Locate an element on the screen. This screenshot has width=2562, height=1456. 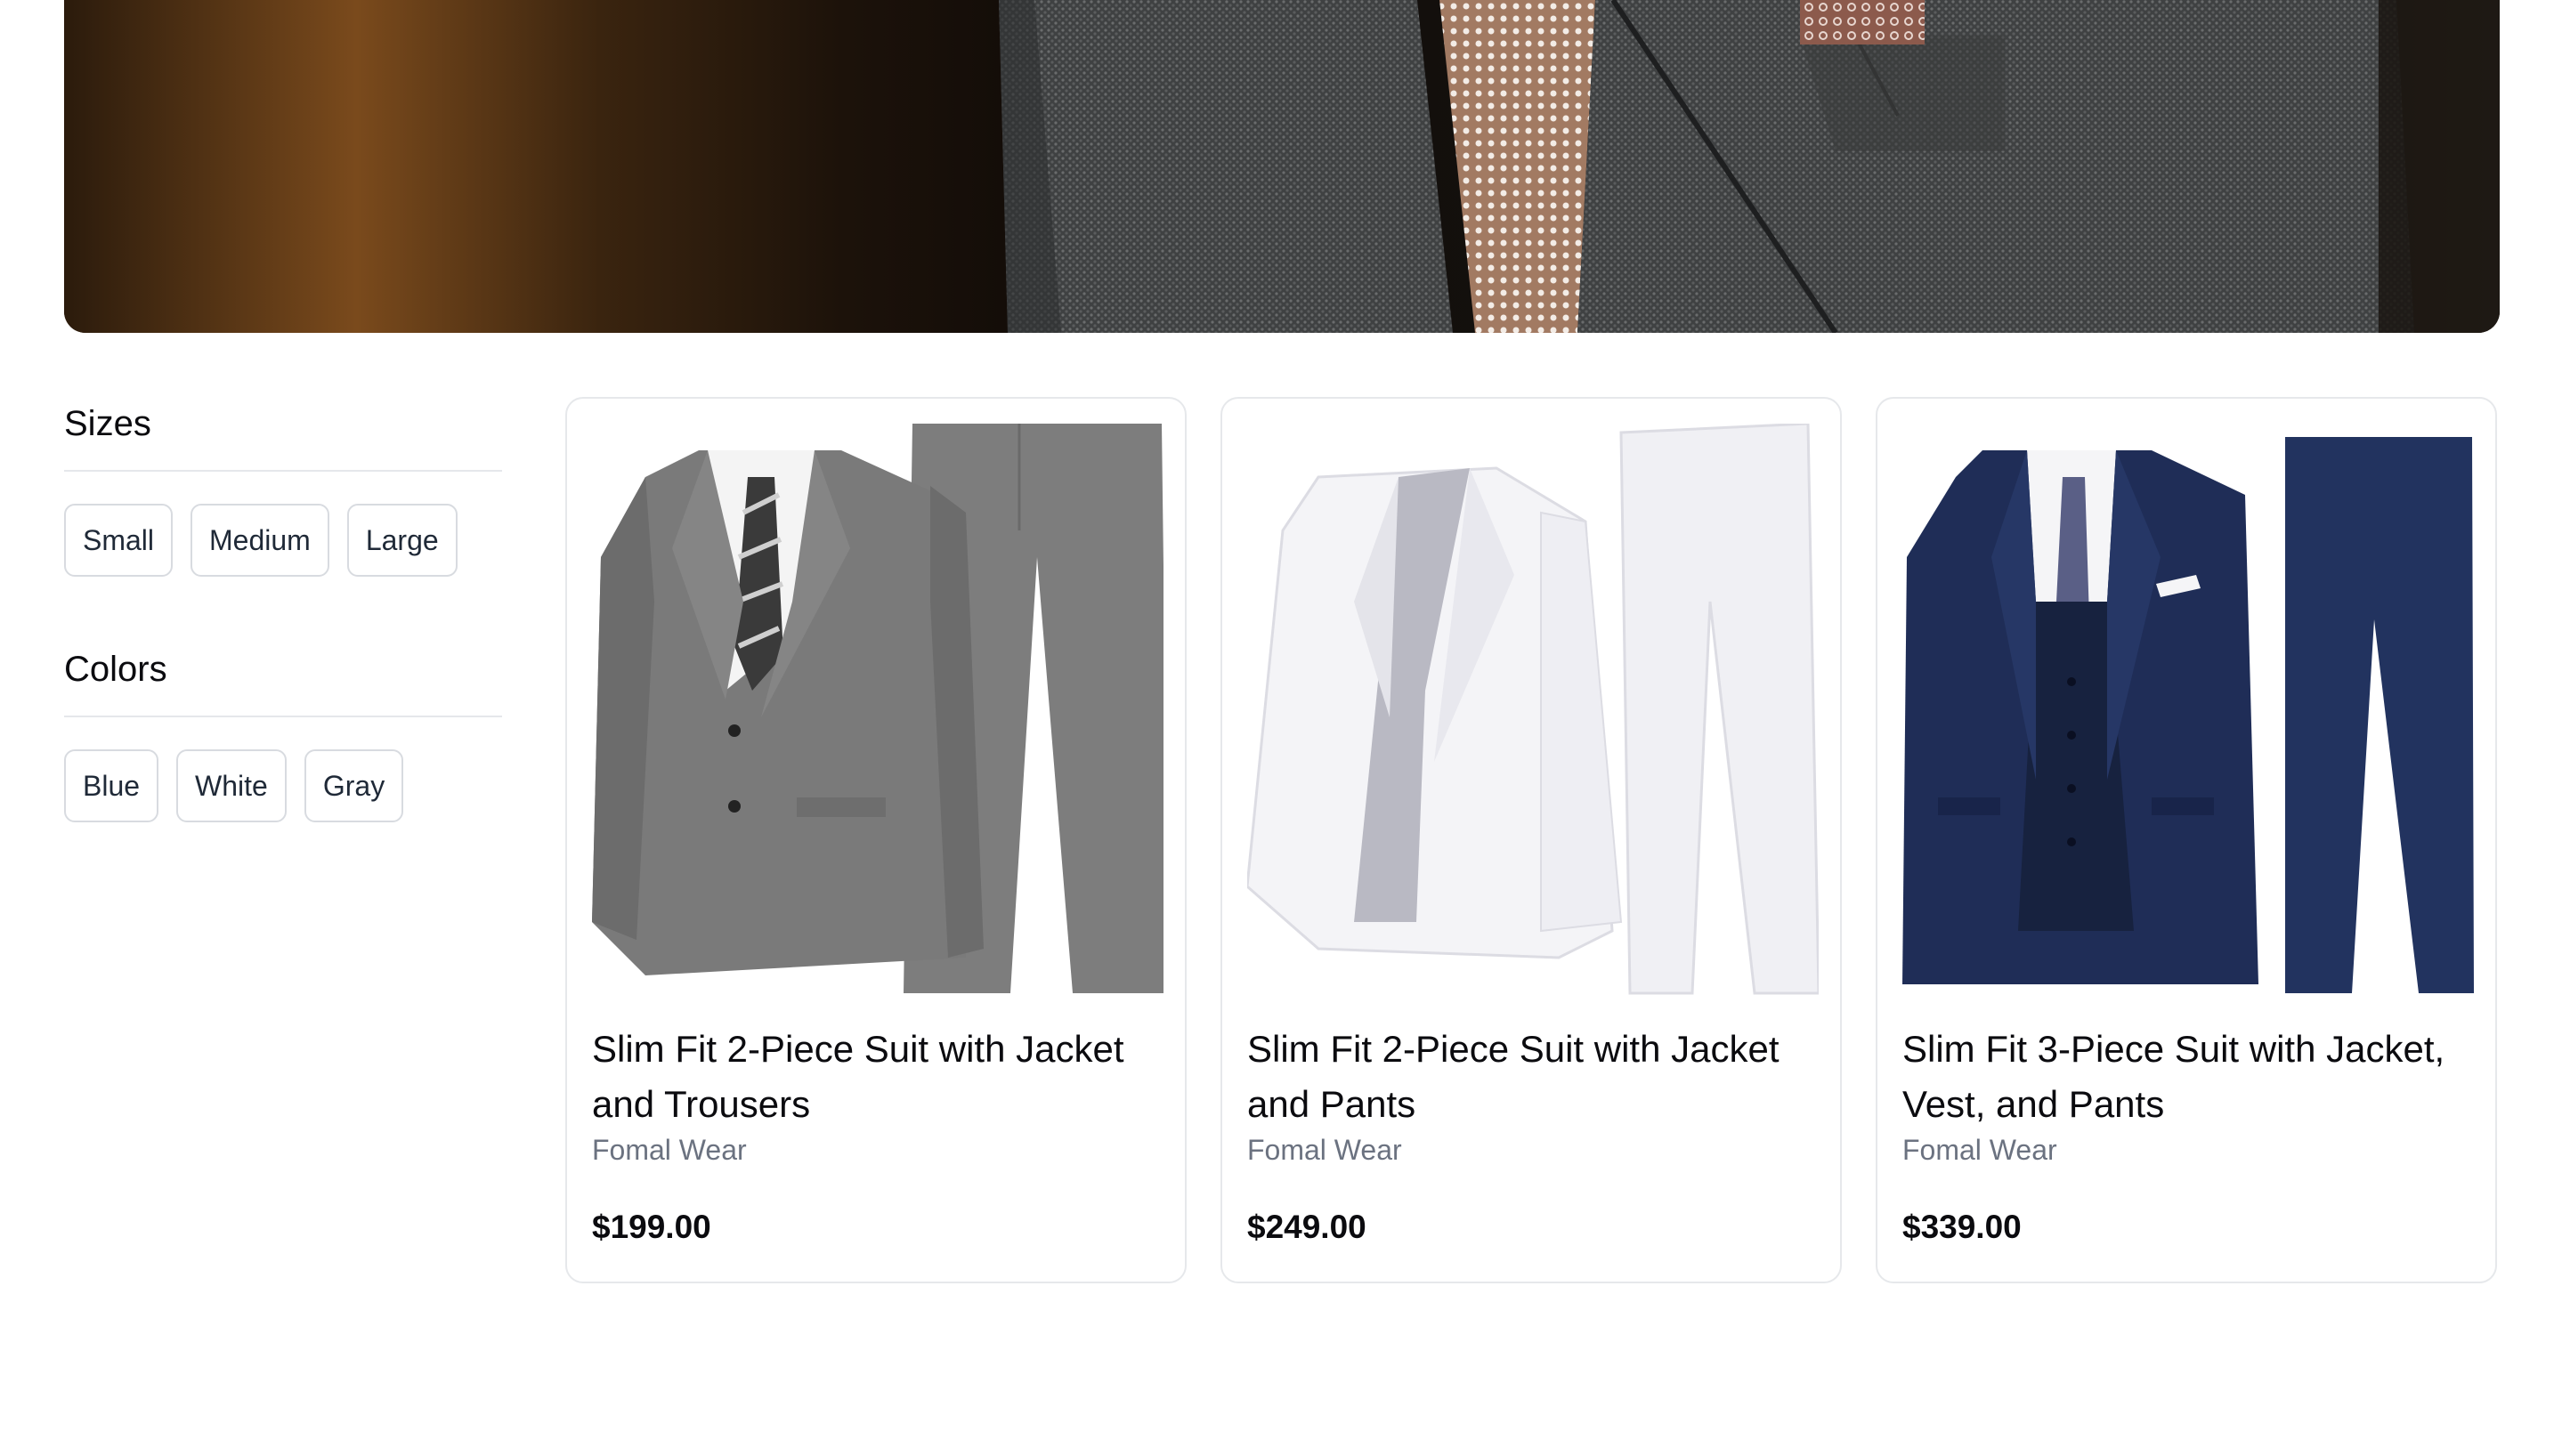
colors-heading: Colors is located at coordinates (115, 669).